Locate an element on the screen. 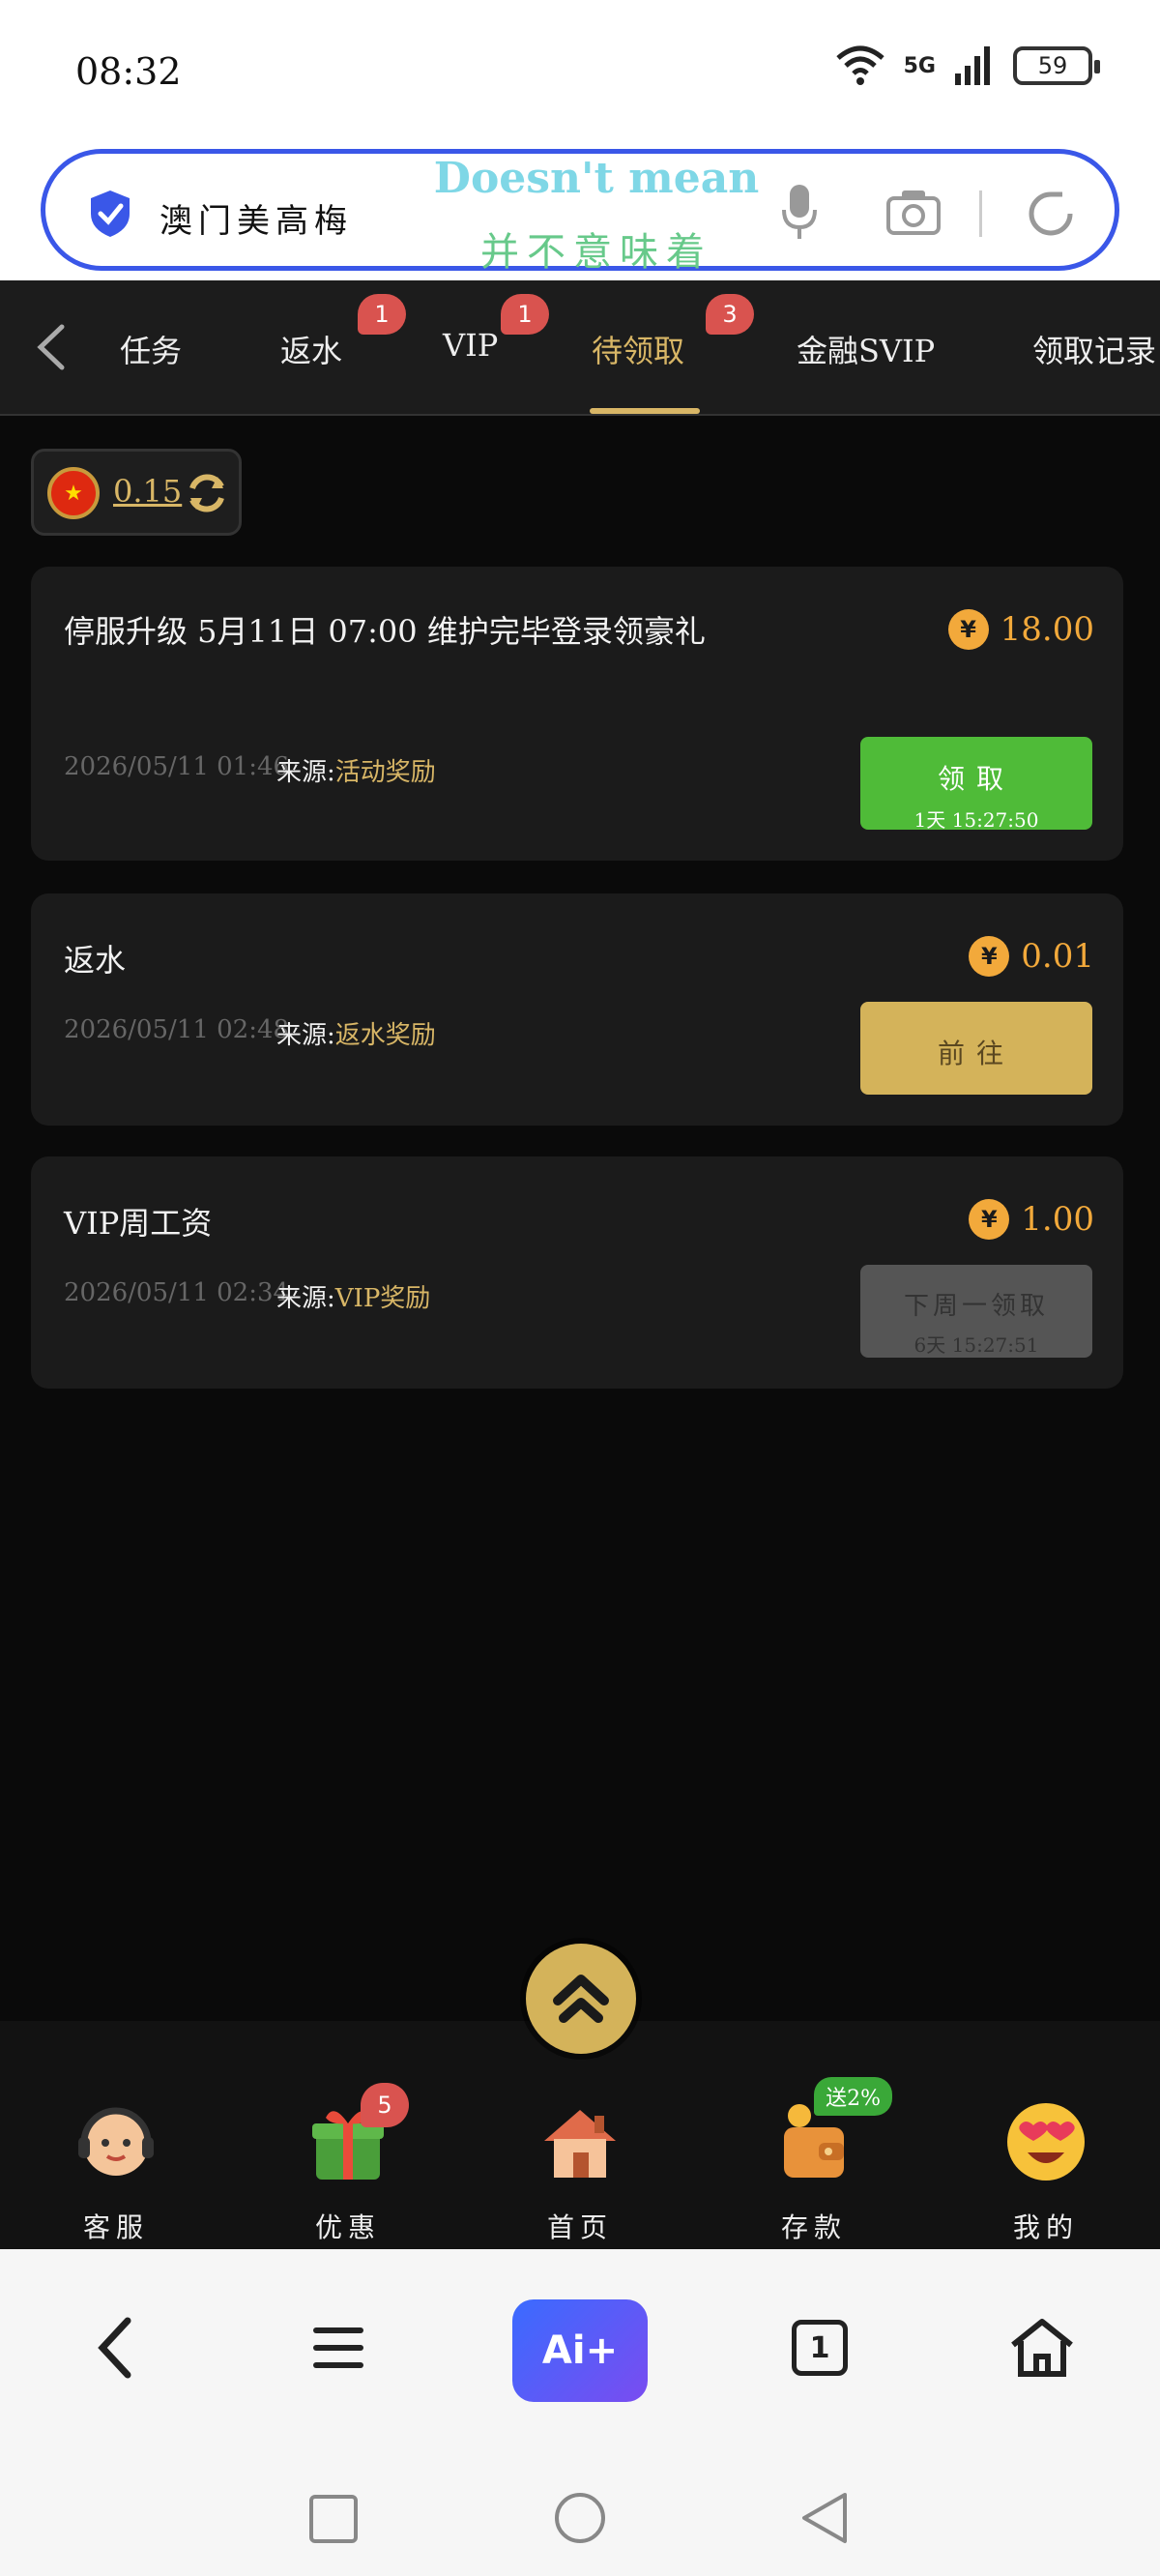 The height and width of the screenshot is (2576, 1160). back-arrow-icon is located at coordinates (53, 347).